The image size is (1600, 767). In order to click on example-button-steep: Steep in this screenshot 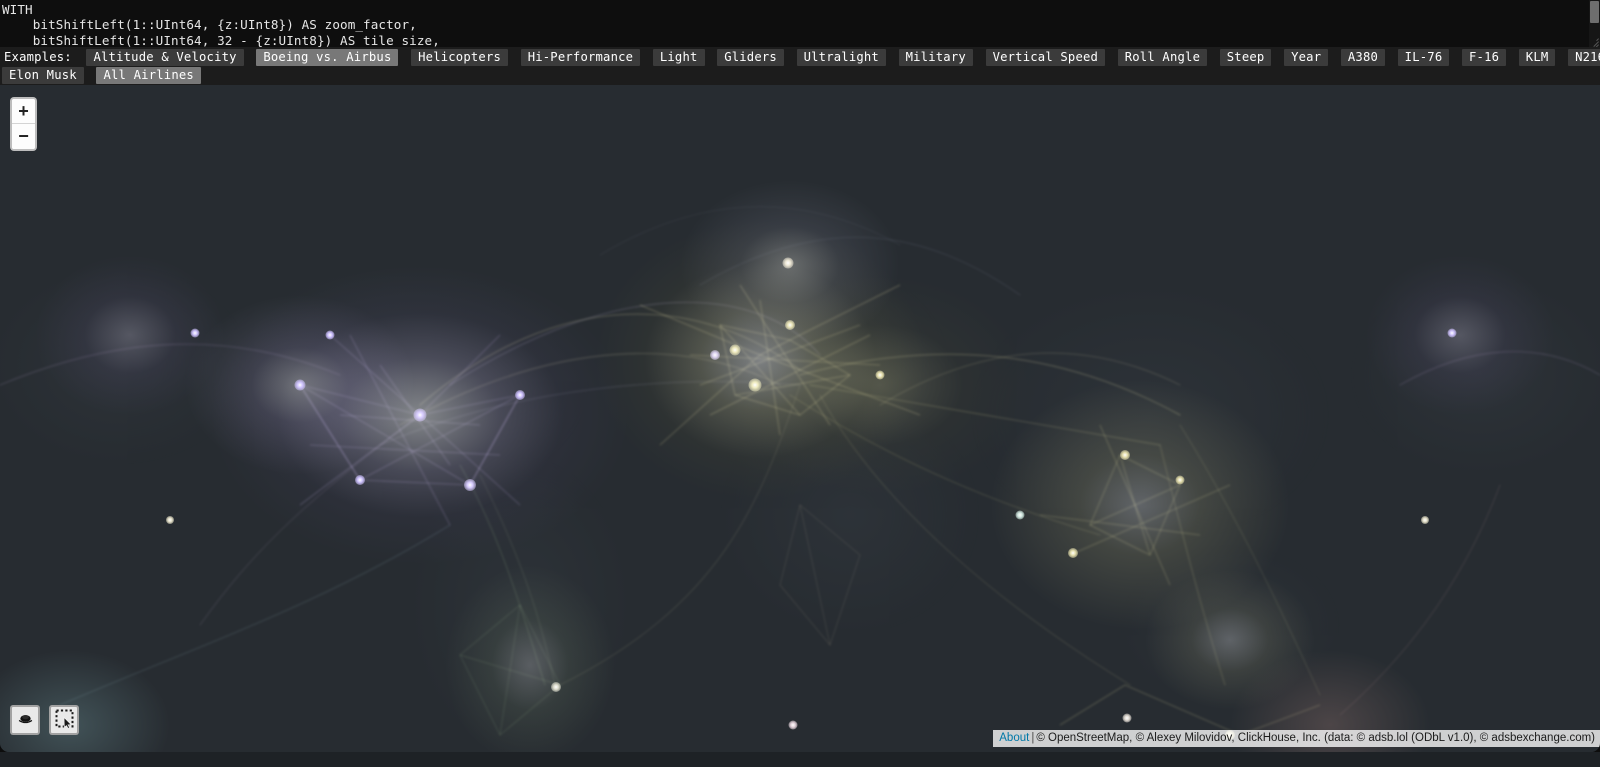, I will do `click(1245, 57)`.